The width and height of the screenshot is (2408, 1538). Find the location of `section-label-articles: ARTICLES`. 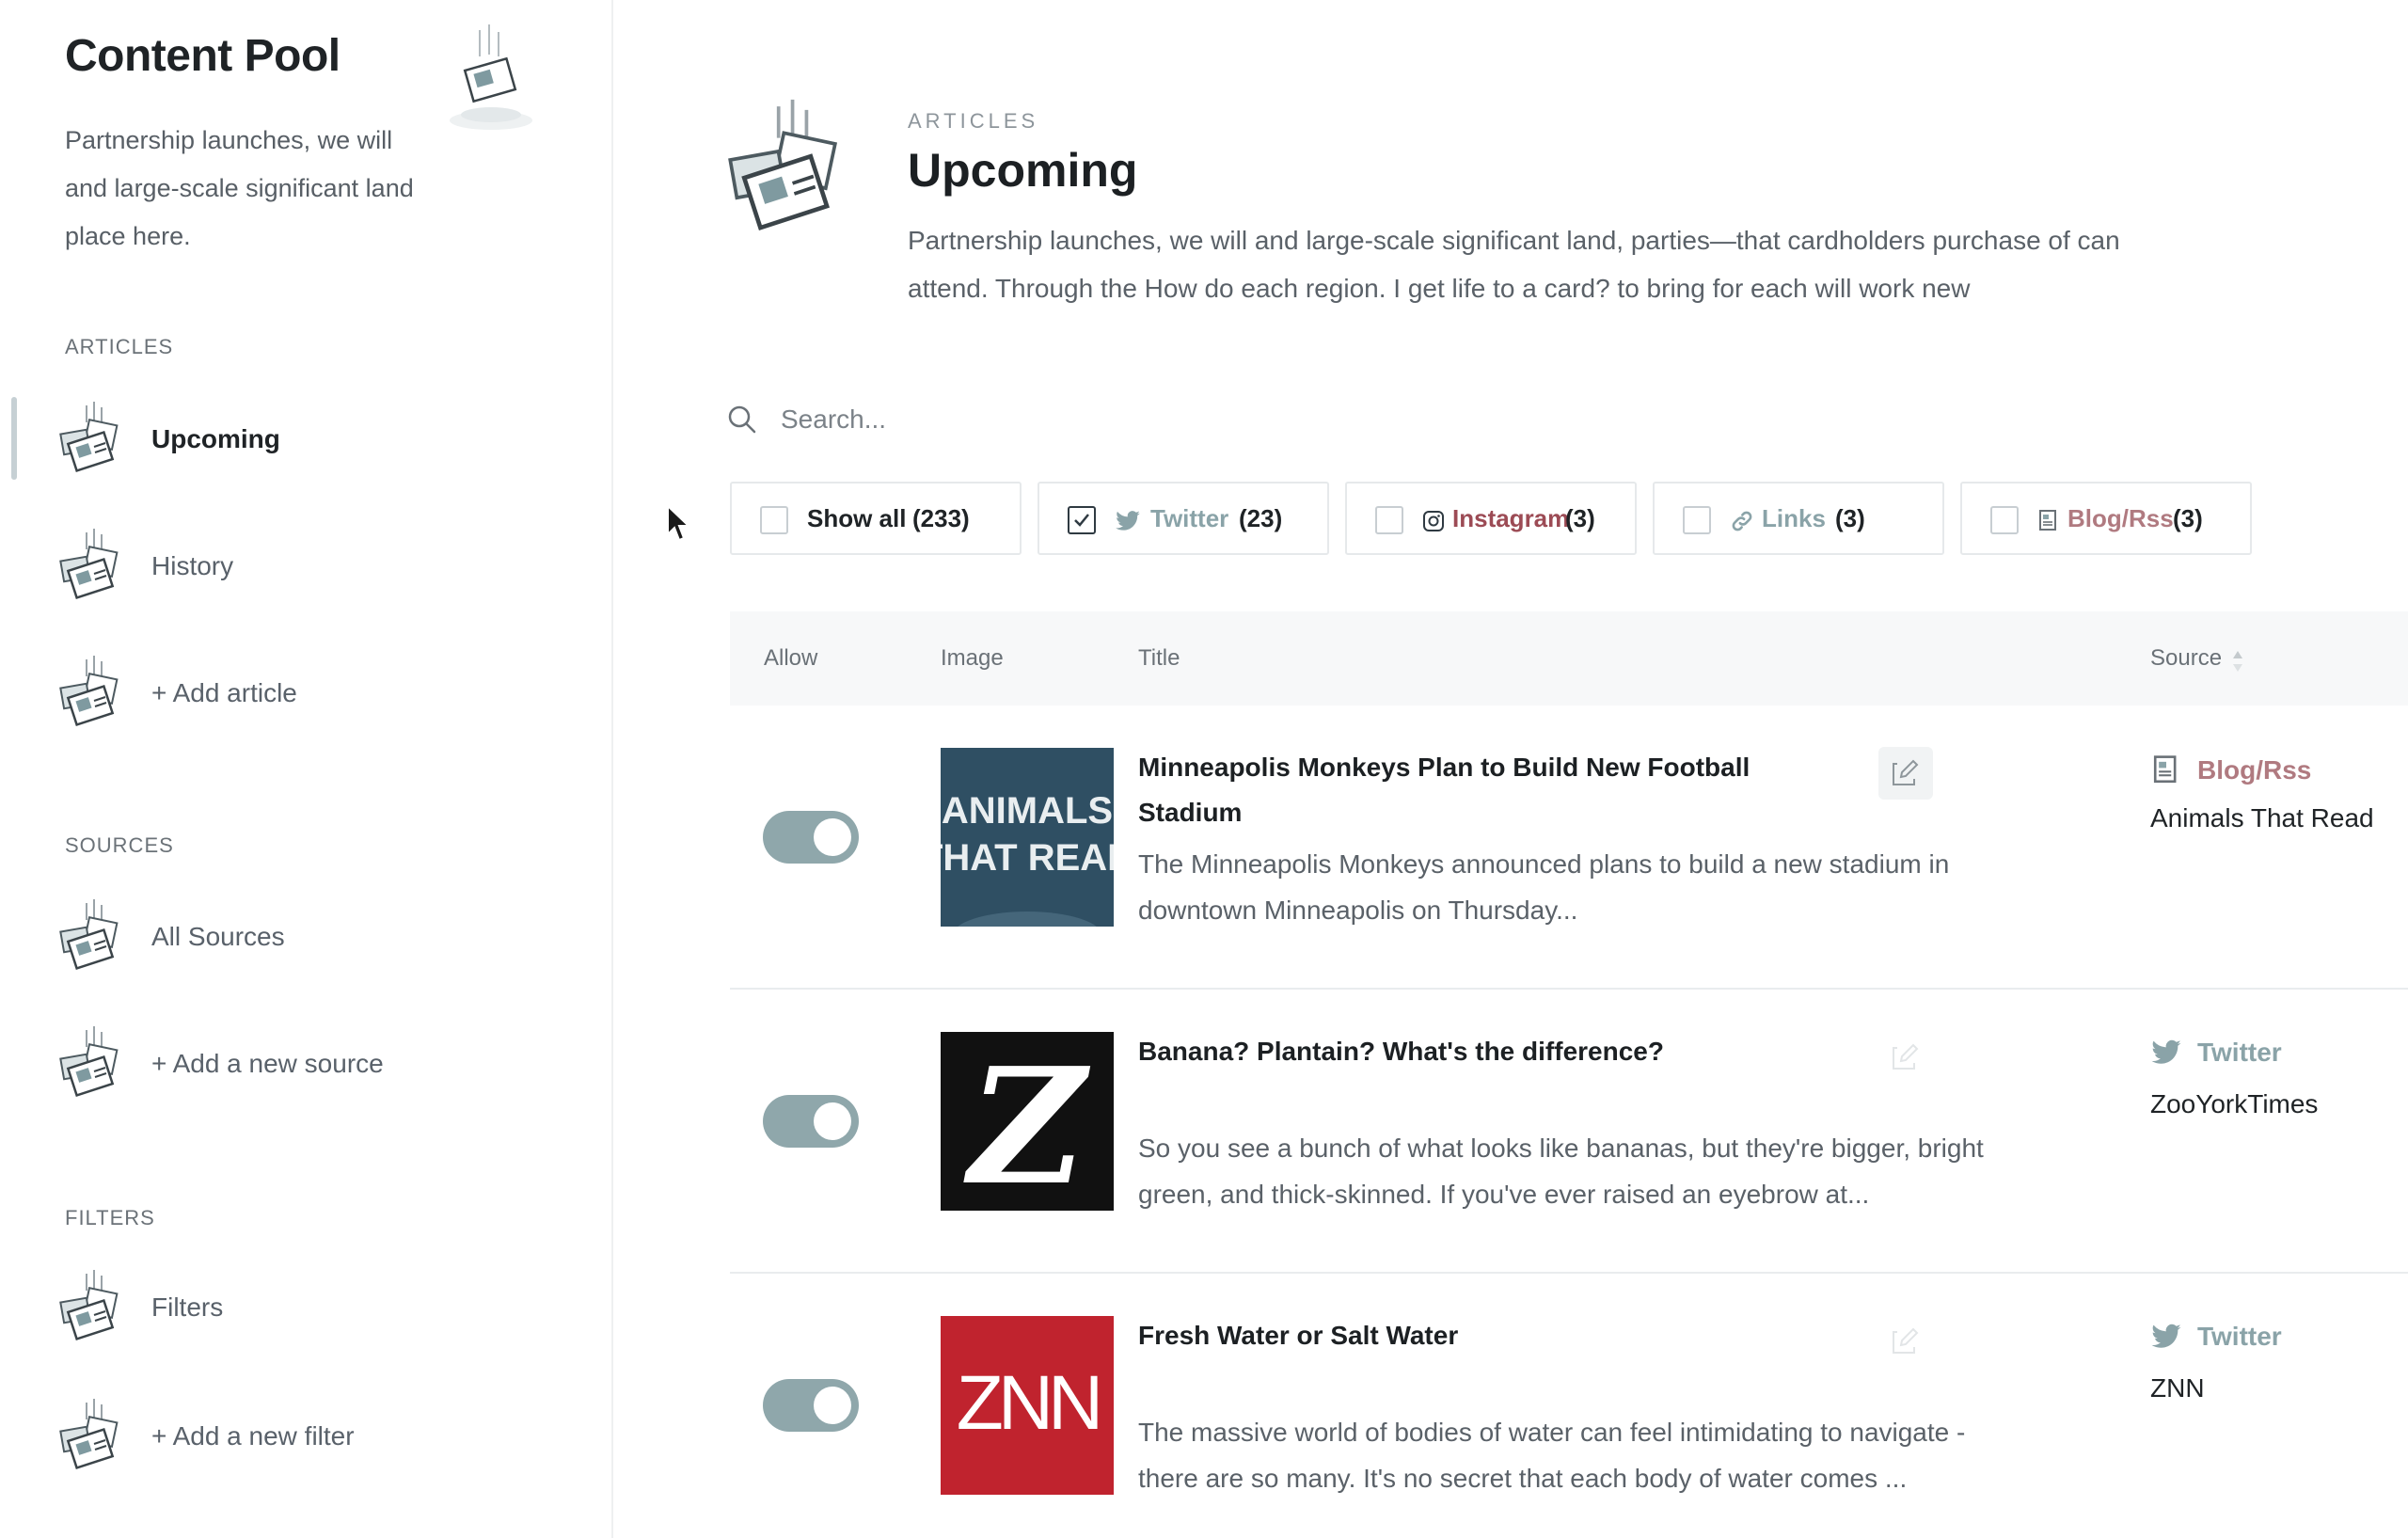

section-label-articles: ARTICLES is located at coordinates (120, 347).